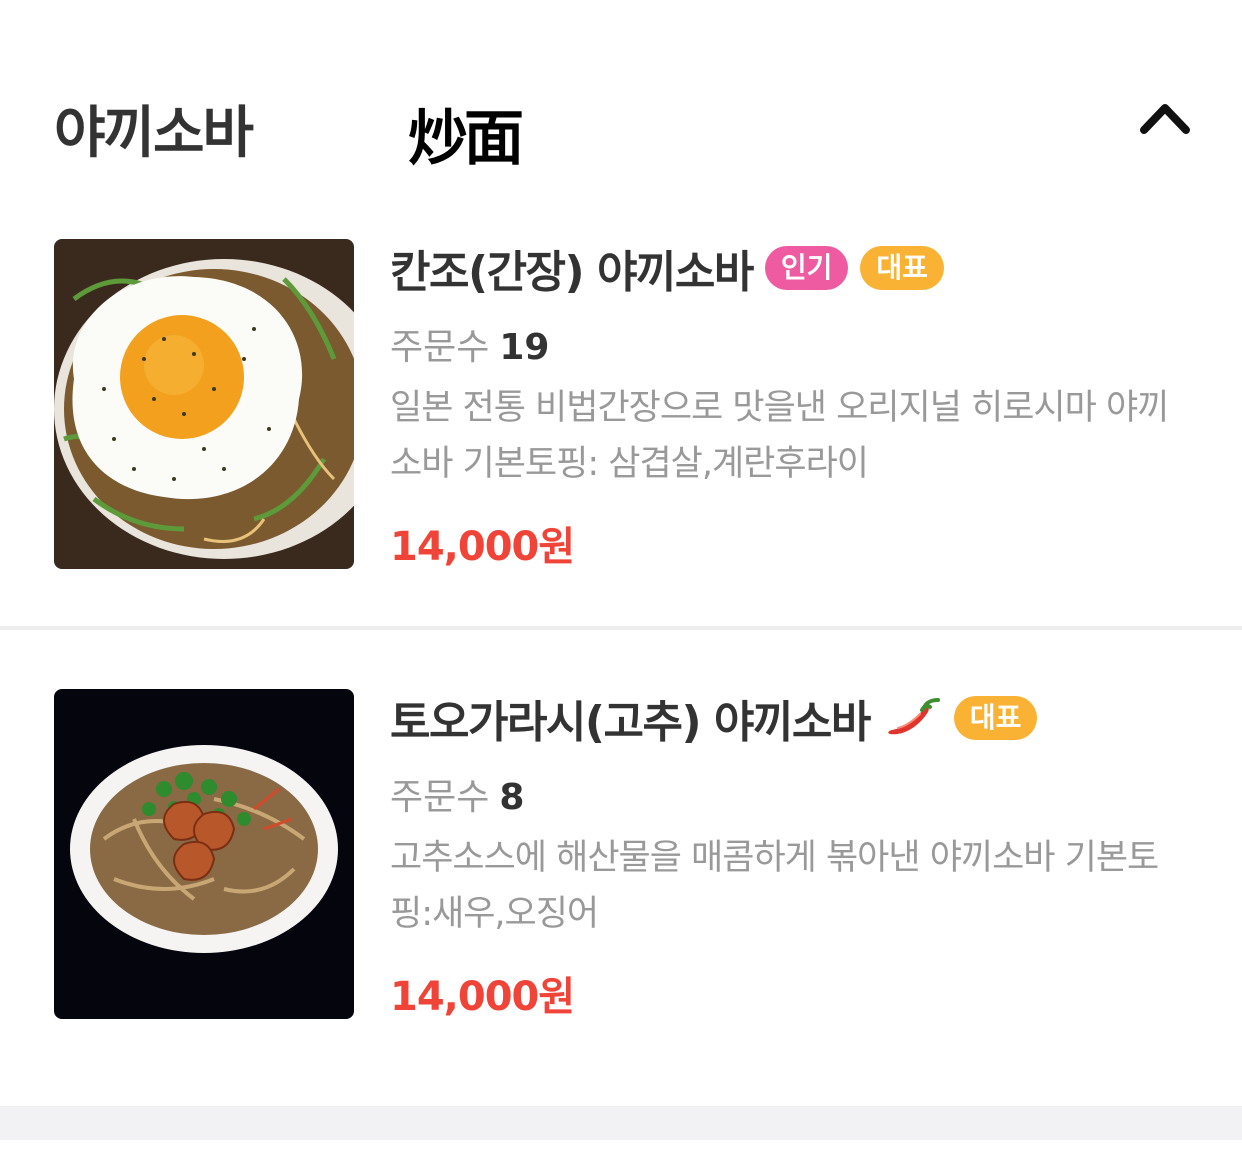 This screenshot has height=1152, width=1242. What do you see at coordinates (204, 404) in the screenshot?
I see `fried-egg-yakisoba-photo` at bounding box center [204, 404].